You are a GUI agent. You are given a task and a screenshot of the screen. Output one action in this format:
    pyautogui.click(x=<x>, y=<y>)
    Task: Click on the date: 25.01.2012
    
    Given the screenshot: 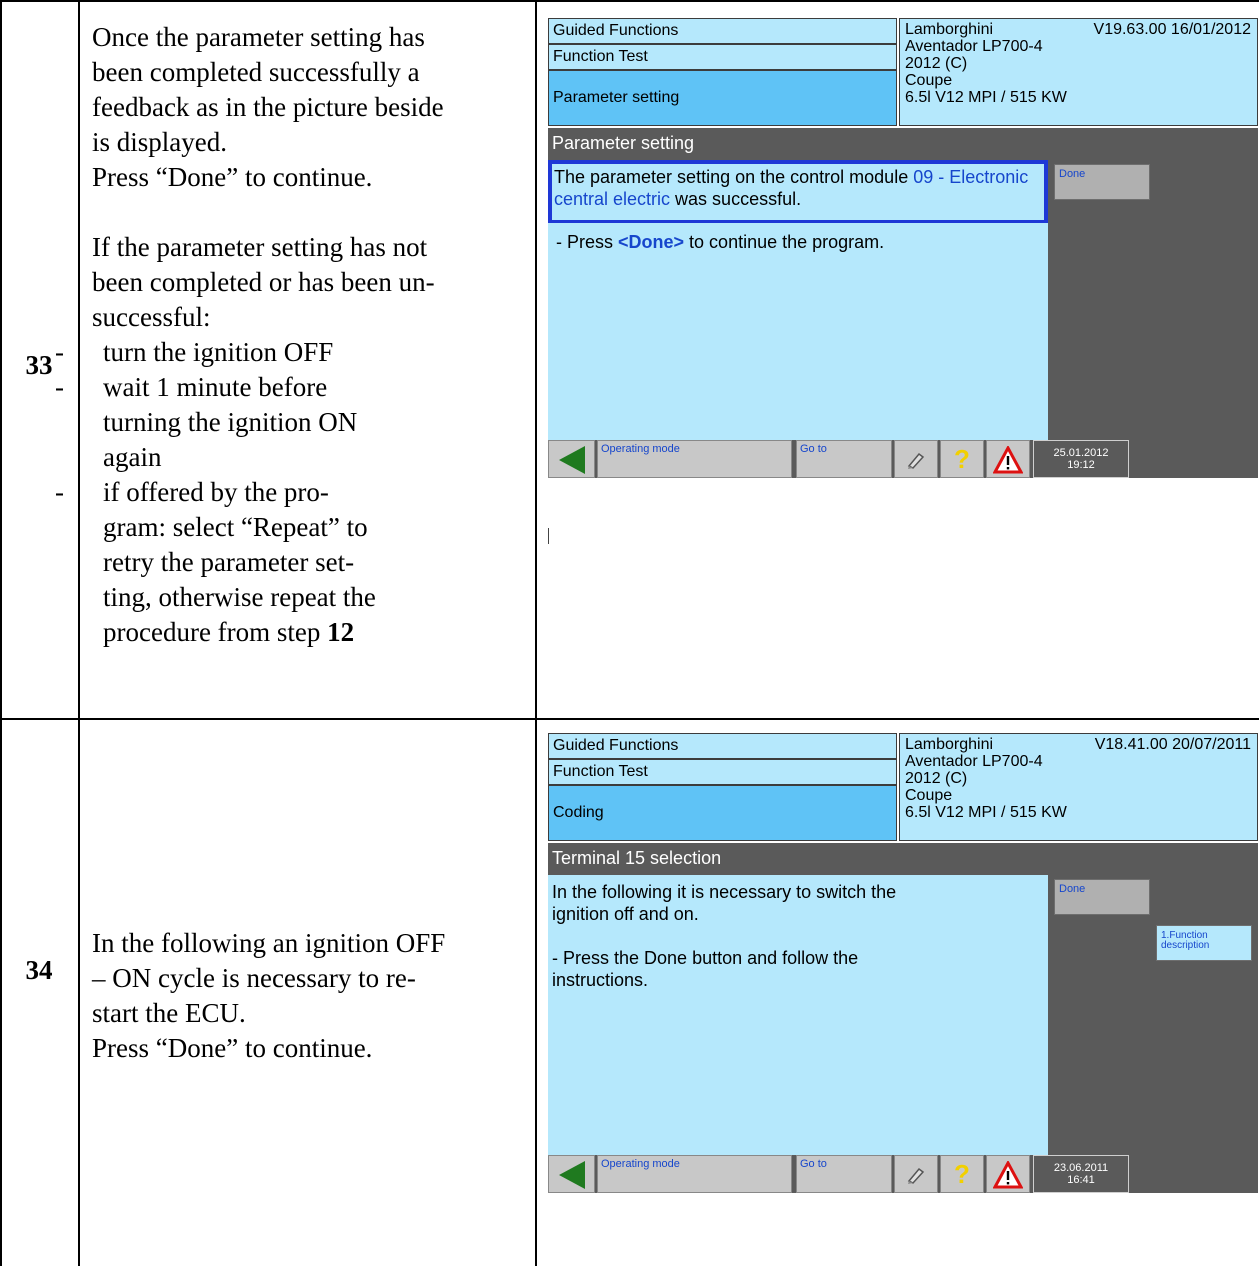 What is the action you would take?
    pyautogui.click(x=1081, y=453)
    